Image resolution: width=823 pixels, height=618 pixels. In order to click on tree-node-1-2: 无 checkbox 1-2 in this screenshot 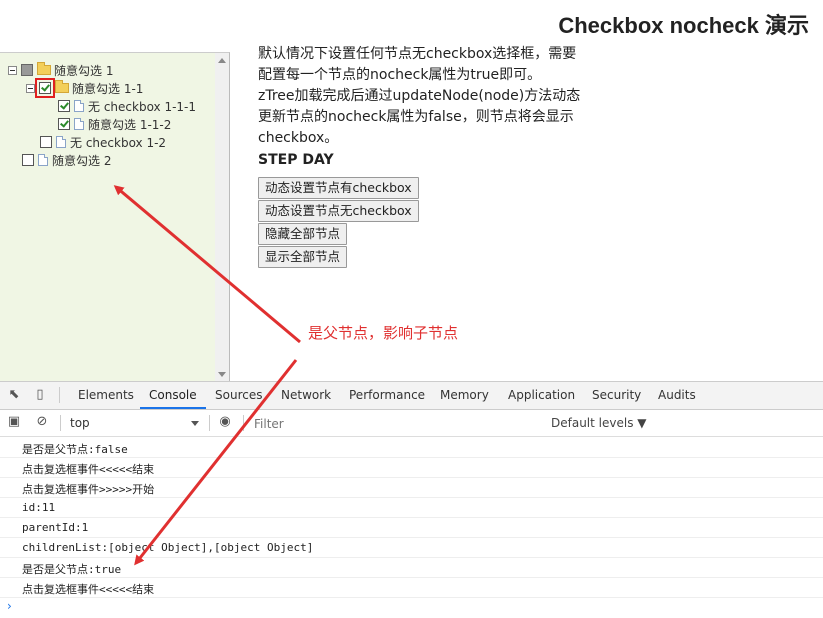, I will do `click(103, 142)`.